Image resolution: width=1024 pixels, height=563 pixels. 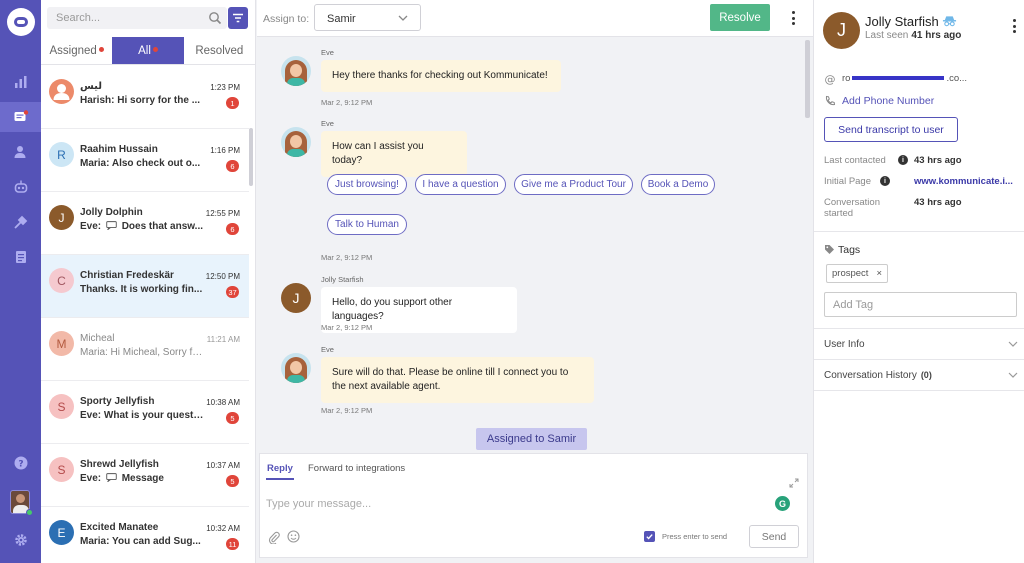 I want to click on contact-options-icon, so click(x=1014, y=26).